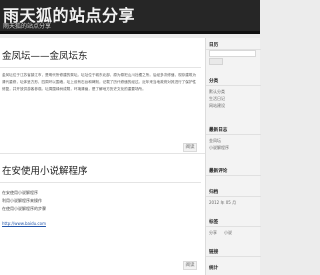 The image size is (320, 275). Describe the element at coordinates (214, 268) in the screenshot. I see `widget-title: 统计` at that location.